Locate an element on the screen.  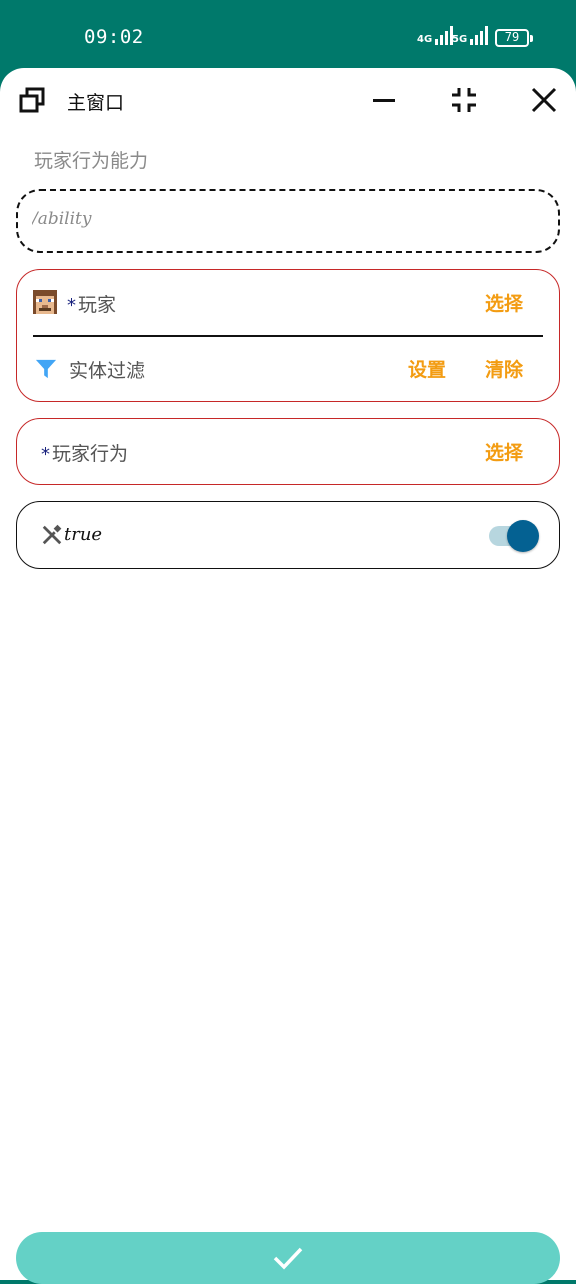
player-label: * 玩家 is located at coordinates (91, 303).